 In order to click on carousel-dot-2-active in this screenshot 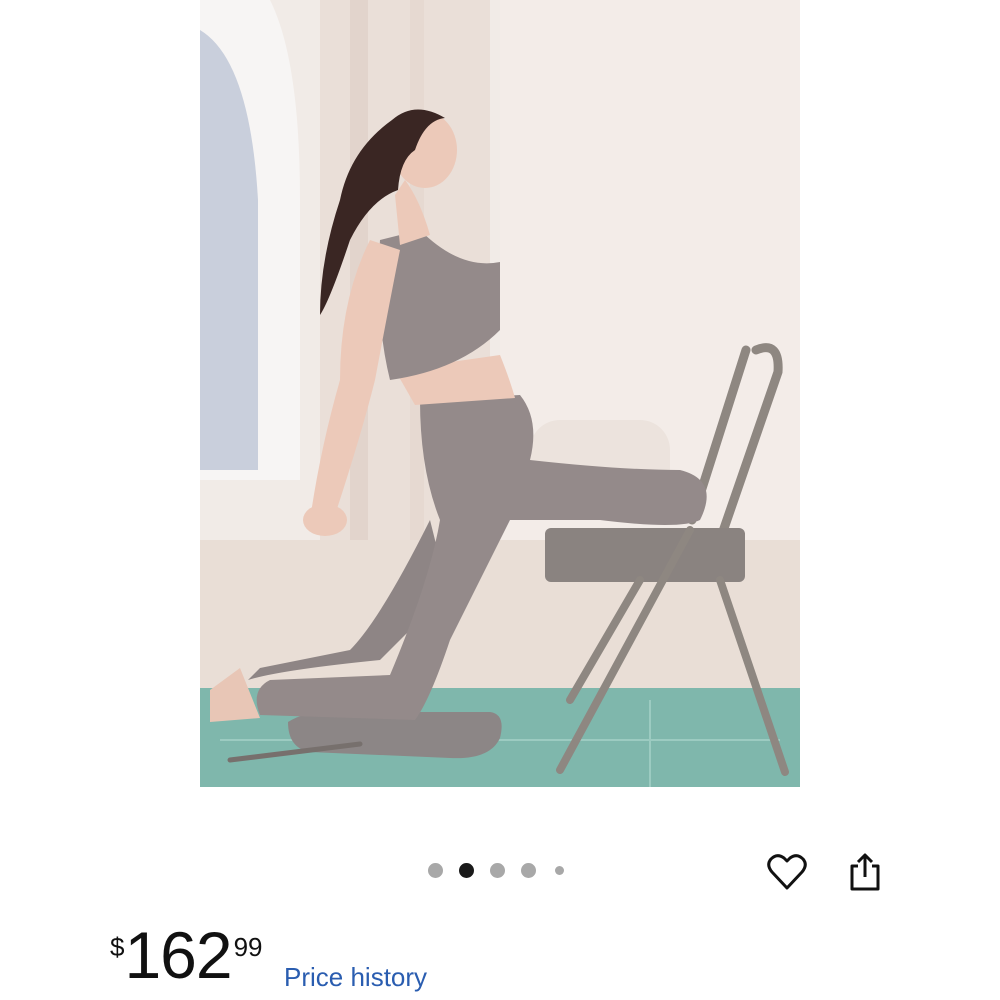, I will do `click(466, 870)`.